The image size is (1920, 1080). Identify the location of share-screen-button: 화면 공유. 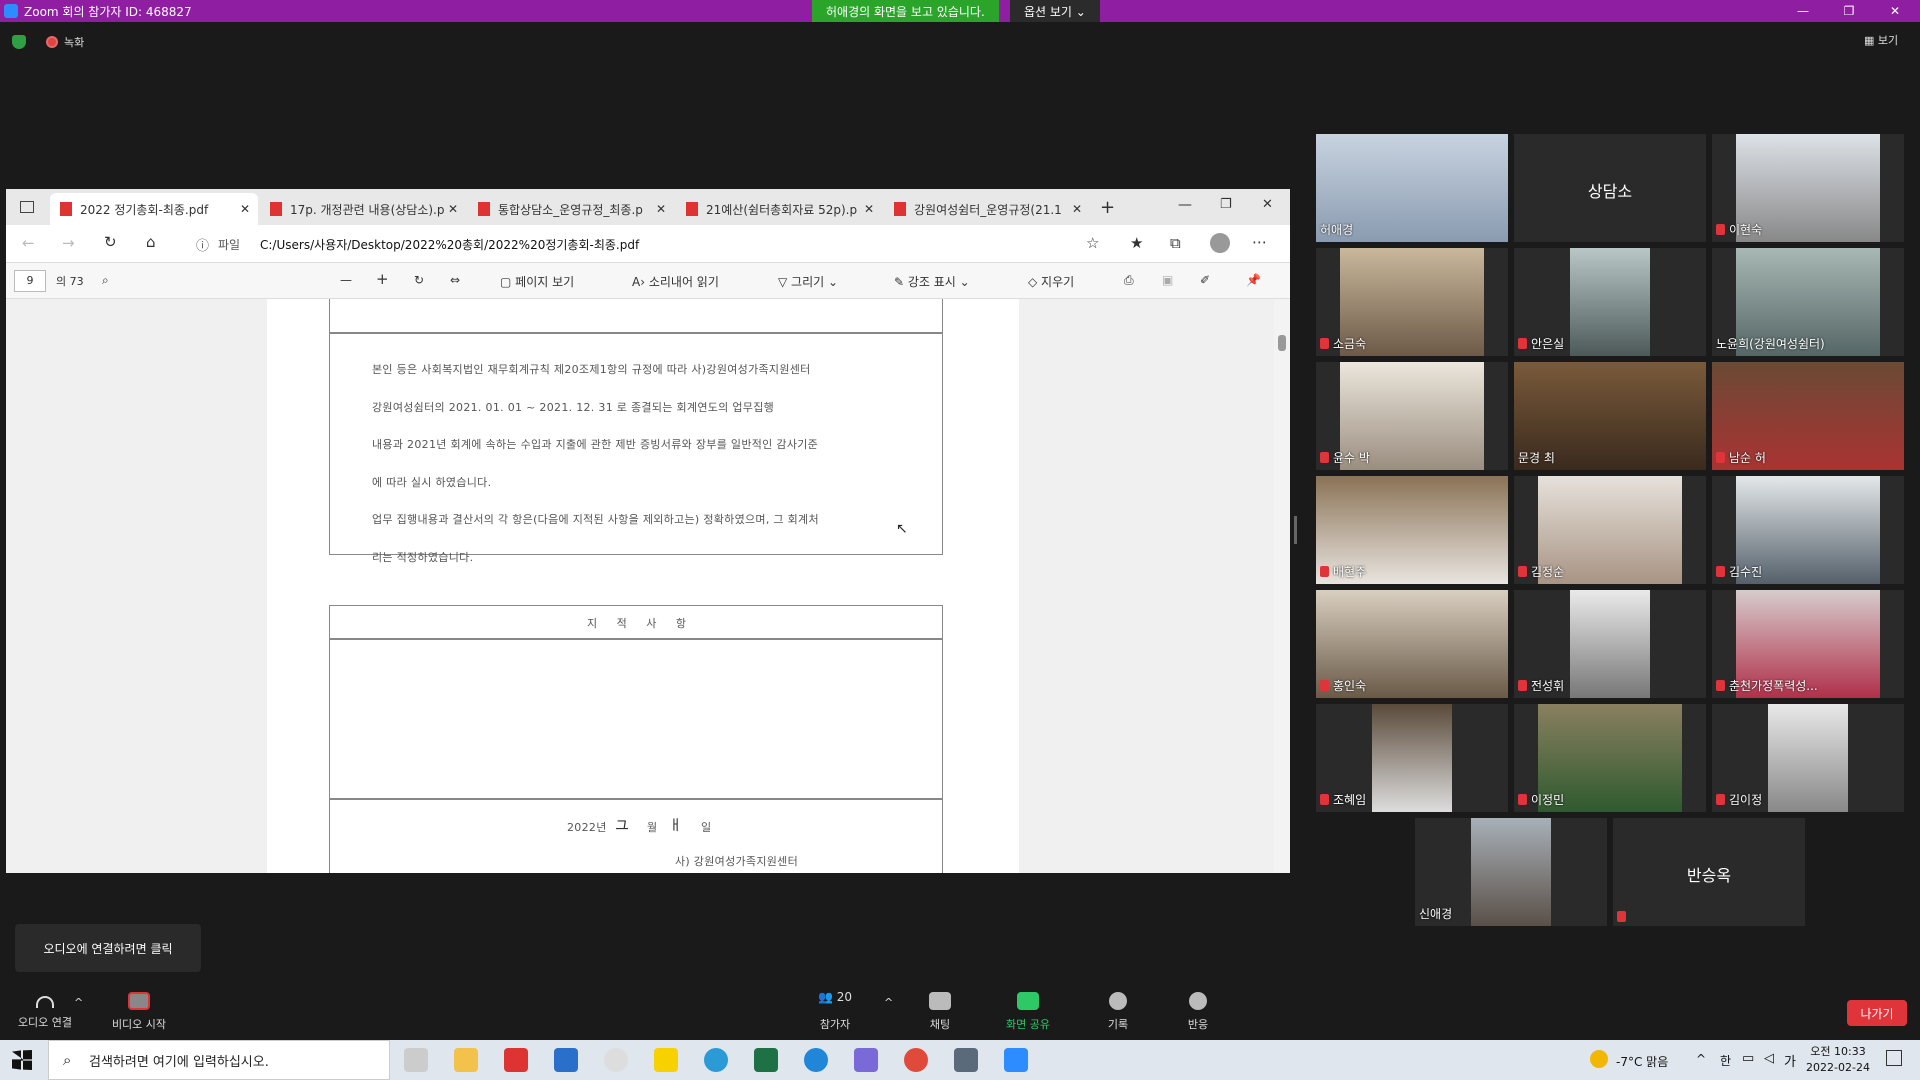
(1028, 1011).